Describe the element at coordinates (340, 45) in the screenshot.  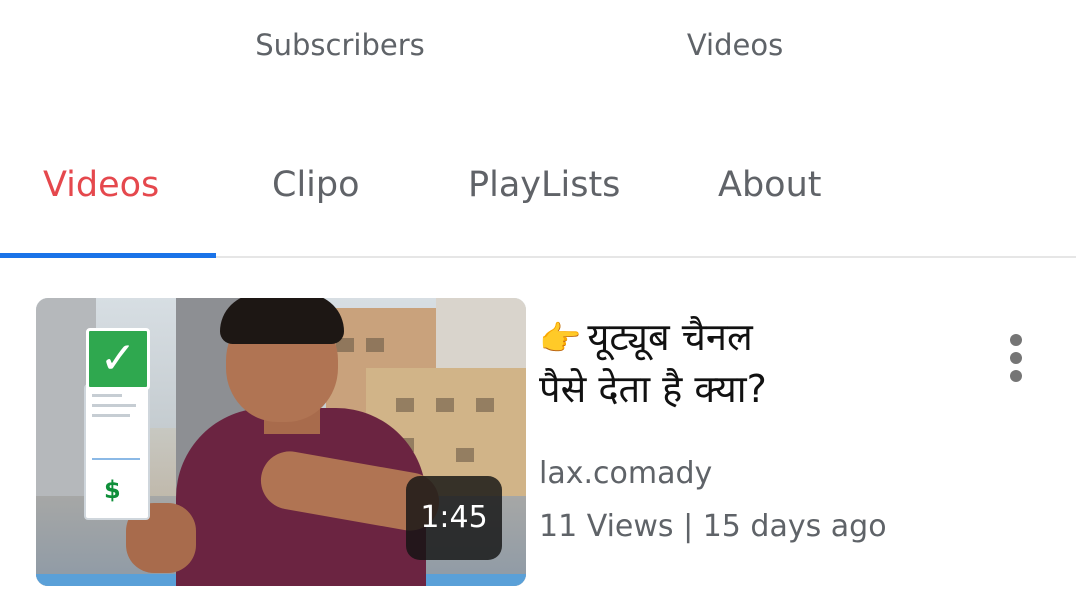
I see `subscribers-label: Subscribers` at that location.